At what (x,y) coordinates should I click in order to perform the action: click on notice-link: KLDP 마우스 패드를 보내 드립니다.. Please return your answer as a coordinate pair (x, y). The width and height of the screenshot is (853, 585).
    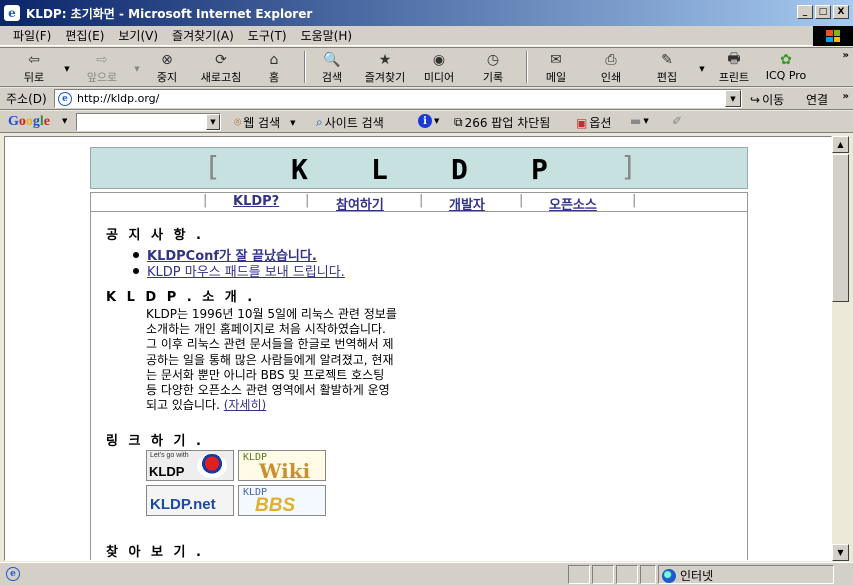
    Looking at the image, I should click on (246, 270).